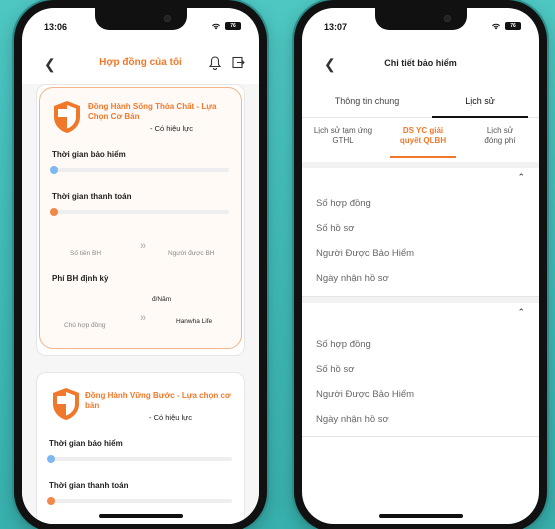 Image resolution: width=555 pixels, height=529 pixels. What do you see at coordinates (500, 140) in the screenshot?
I see `subtab-label: đóng phí` at bounding box center [500, 140].